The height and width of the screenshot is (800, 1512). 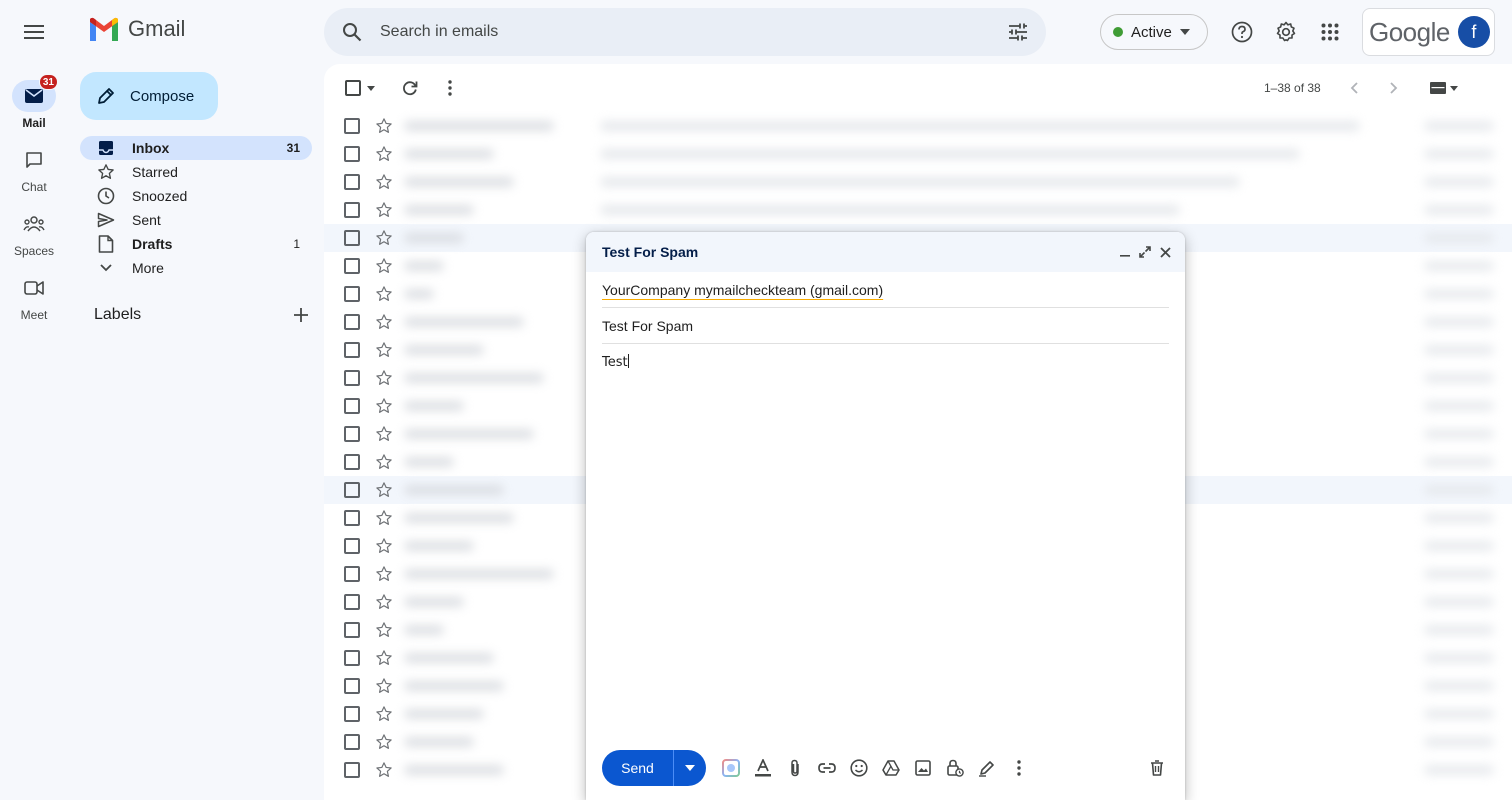 I want to click on insert-photo-button, so click(x=923, y=768).